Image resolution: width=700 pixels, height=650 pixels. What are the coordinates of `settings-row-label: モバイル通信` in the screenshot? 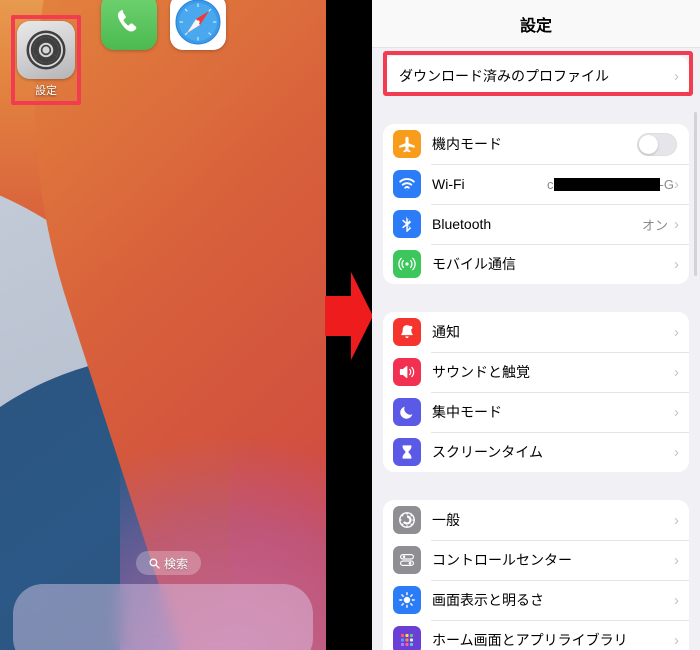 It's located at (474, 264).